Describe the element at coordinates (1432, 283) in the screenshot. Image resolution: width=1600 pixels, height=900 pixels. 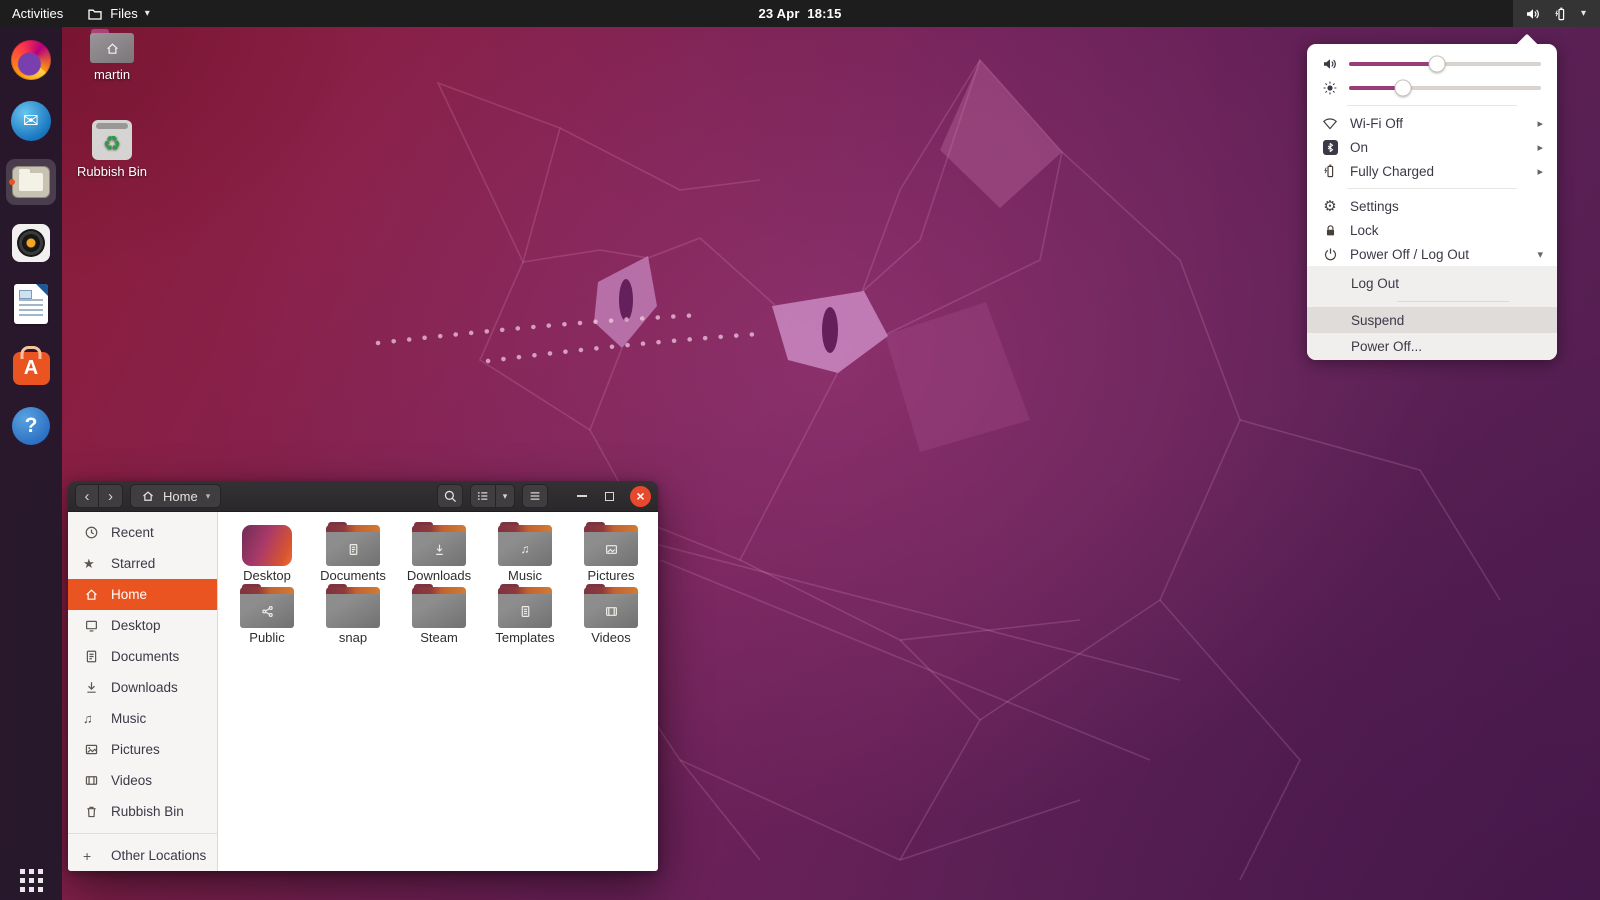
I see `submenu-item-log-out: Log Out` at that location.